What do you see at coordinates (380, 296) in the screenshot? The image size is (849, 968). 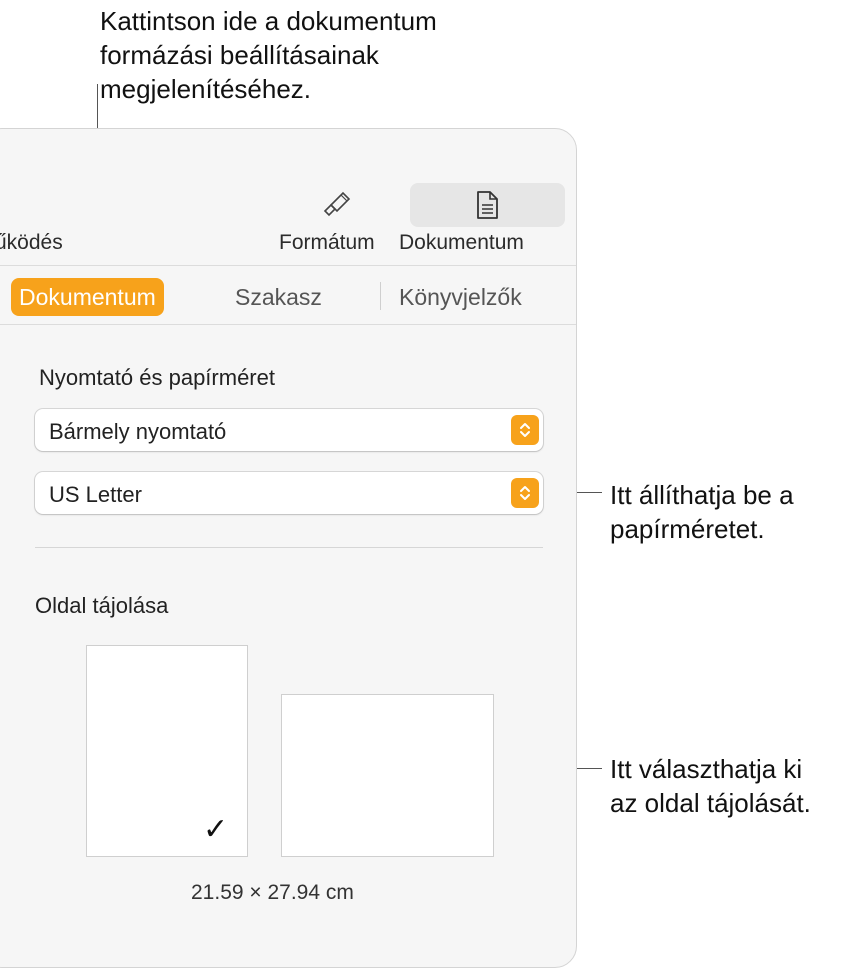 I see `tab-separator` at bounding box center [380, 296].